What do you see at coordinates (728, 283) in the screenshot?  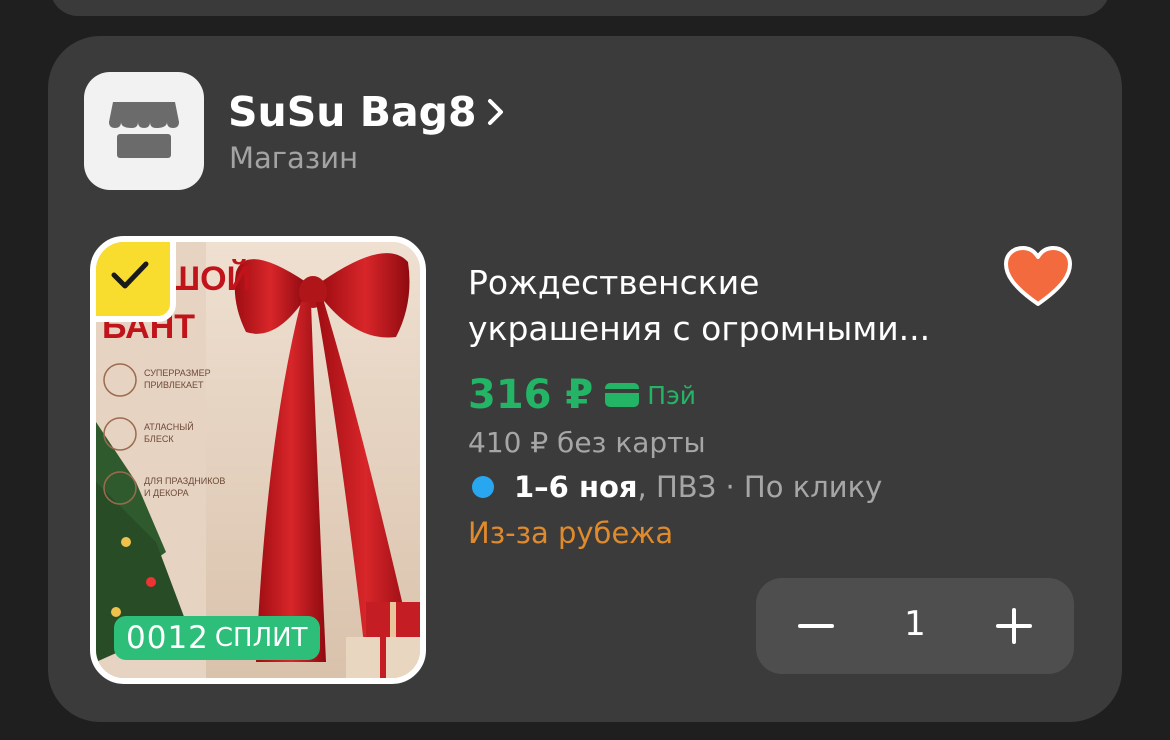 I see `product-title-line1: Рождественские` at bounding box center [728, 283].